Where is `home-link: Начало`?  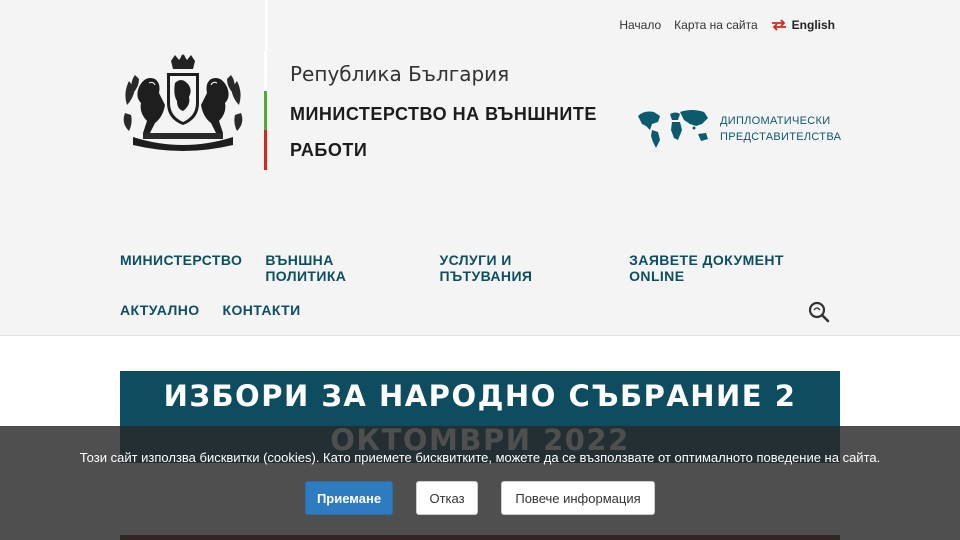
home-link: Начало is located at coordinates (640, 25).